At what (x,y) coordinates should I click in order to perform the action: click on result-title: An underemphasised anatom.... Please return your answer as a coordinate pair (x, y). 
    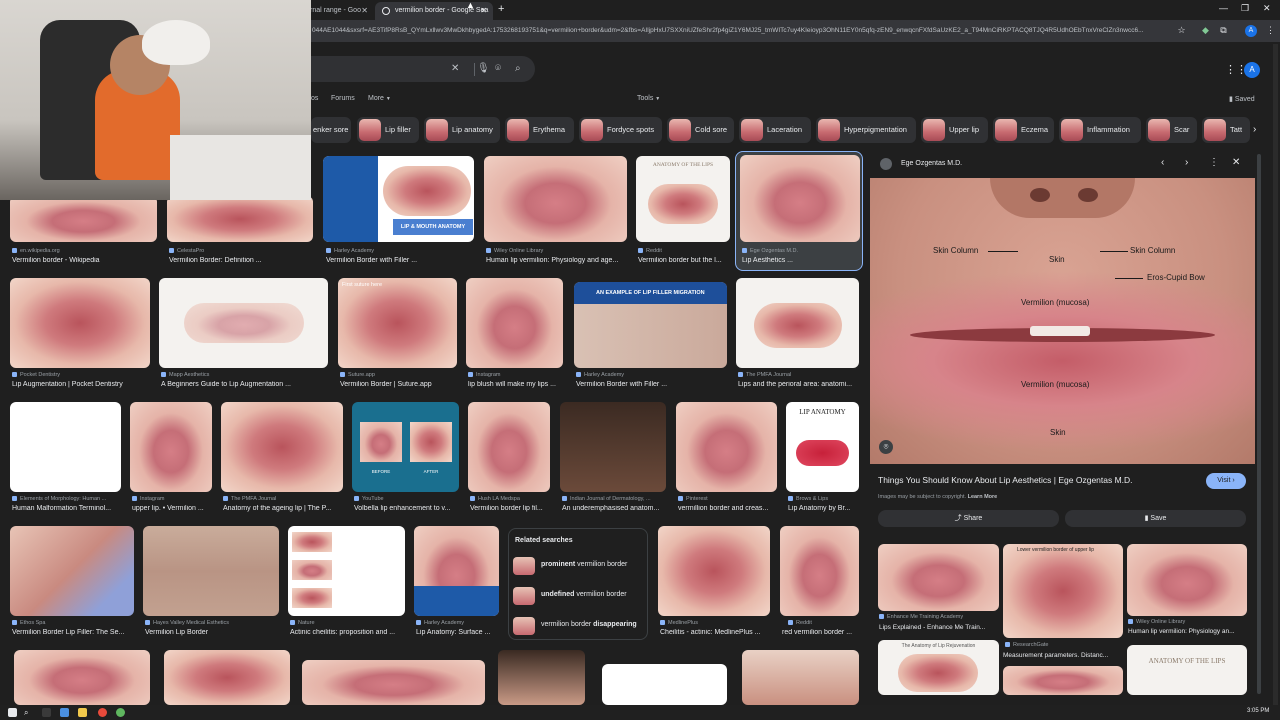
    Looking at the image, I should click on (614, 508).